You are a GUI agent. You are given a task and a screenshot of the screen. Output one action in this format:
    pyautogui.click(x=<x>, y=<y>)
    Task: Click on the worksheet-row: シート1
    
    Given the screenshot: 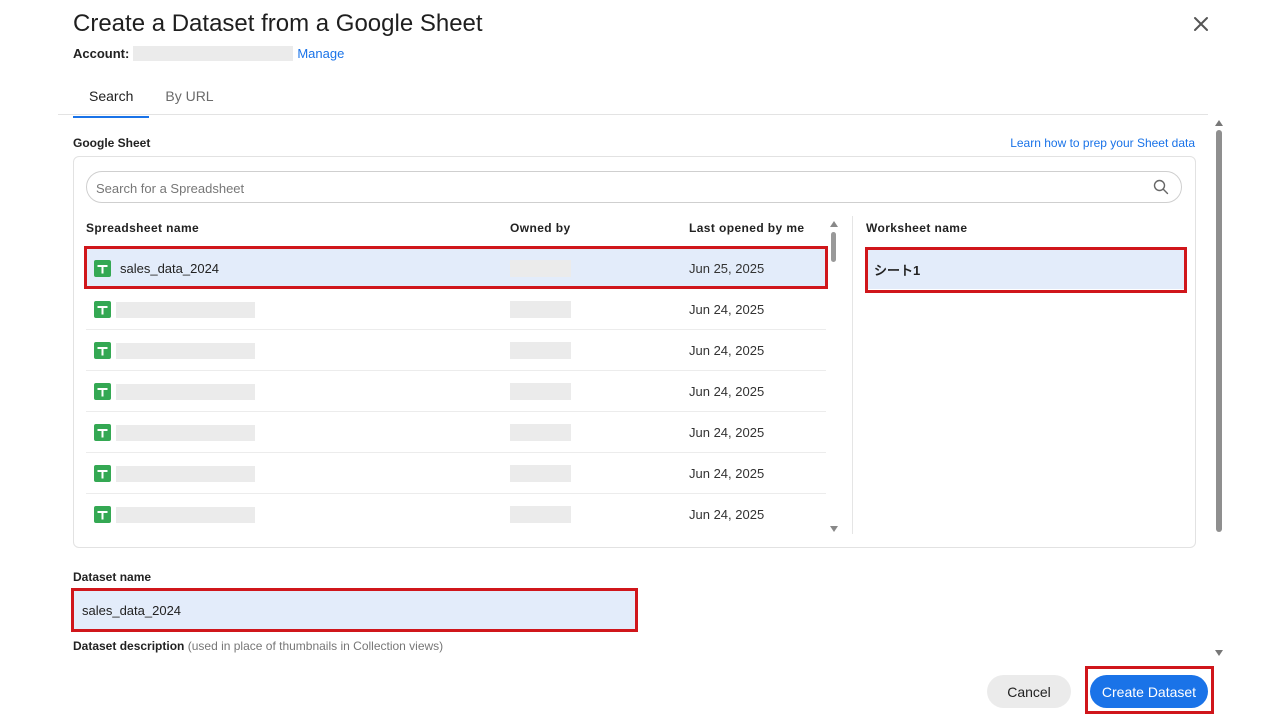 What is the action you would take?
    pyautogui.click(x=1026, y=268)
    